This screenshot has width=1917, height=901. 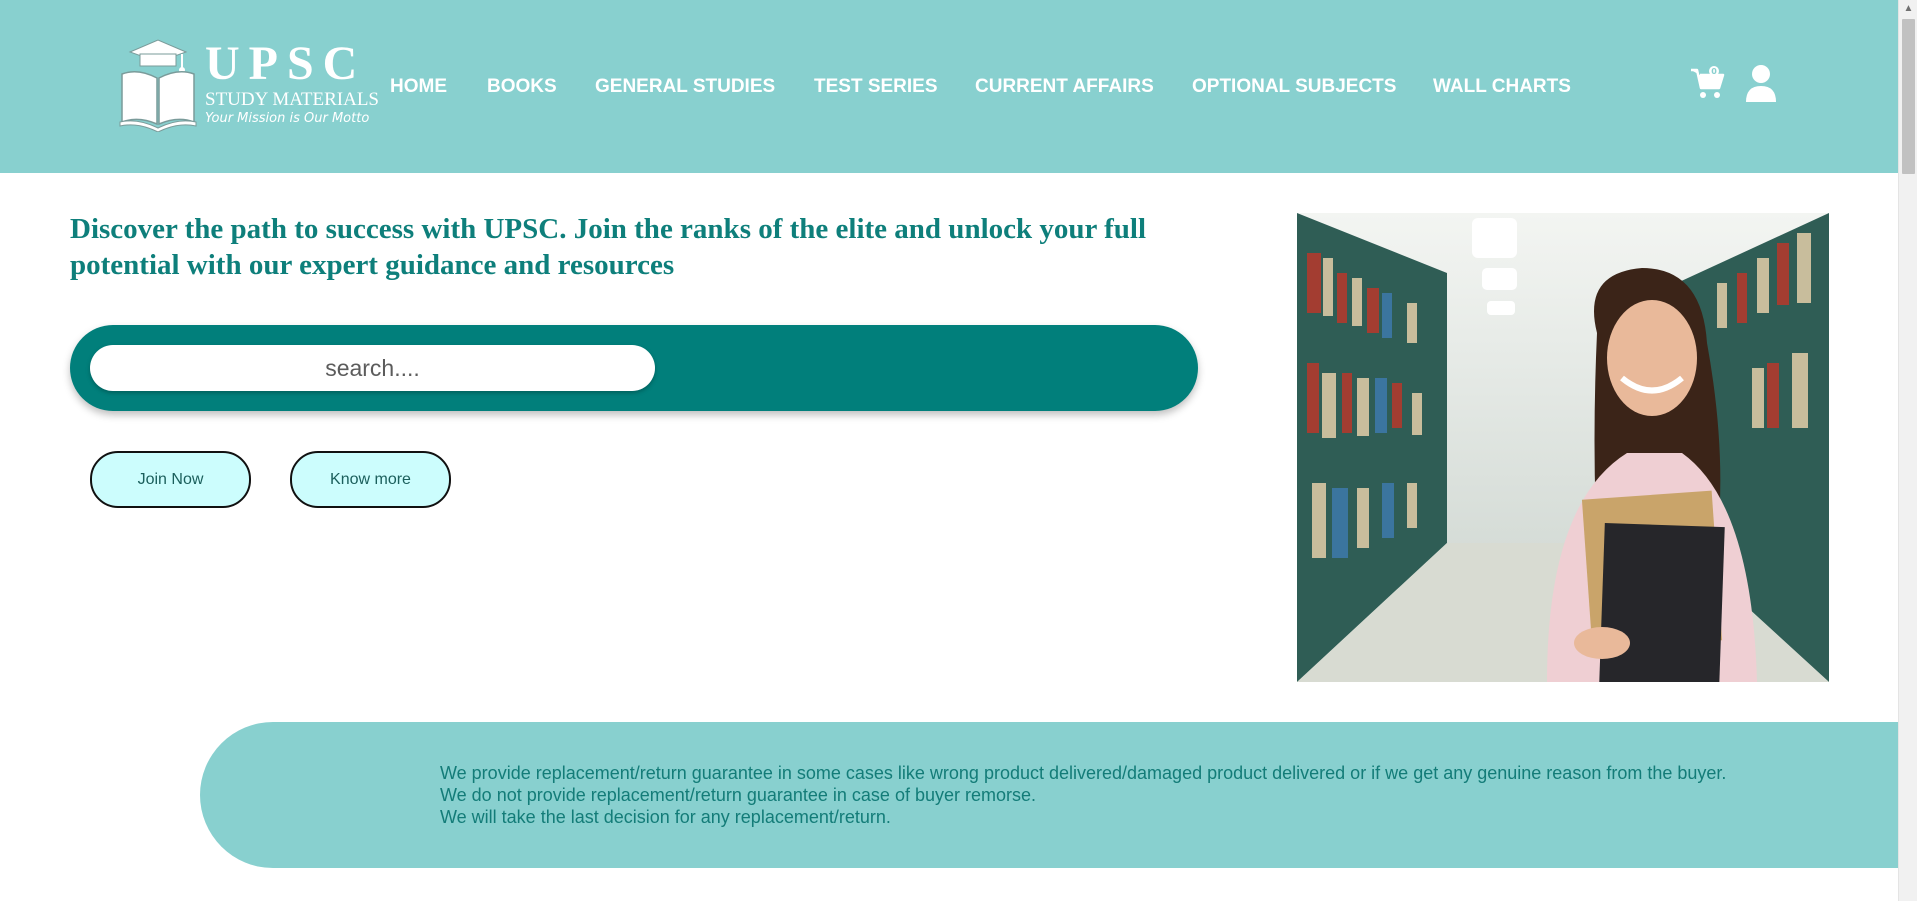 I want to click on join-now-button: Join Now, so click(x=170, y=479).